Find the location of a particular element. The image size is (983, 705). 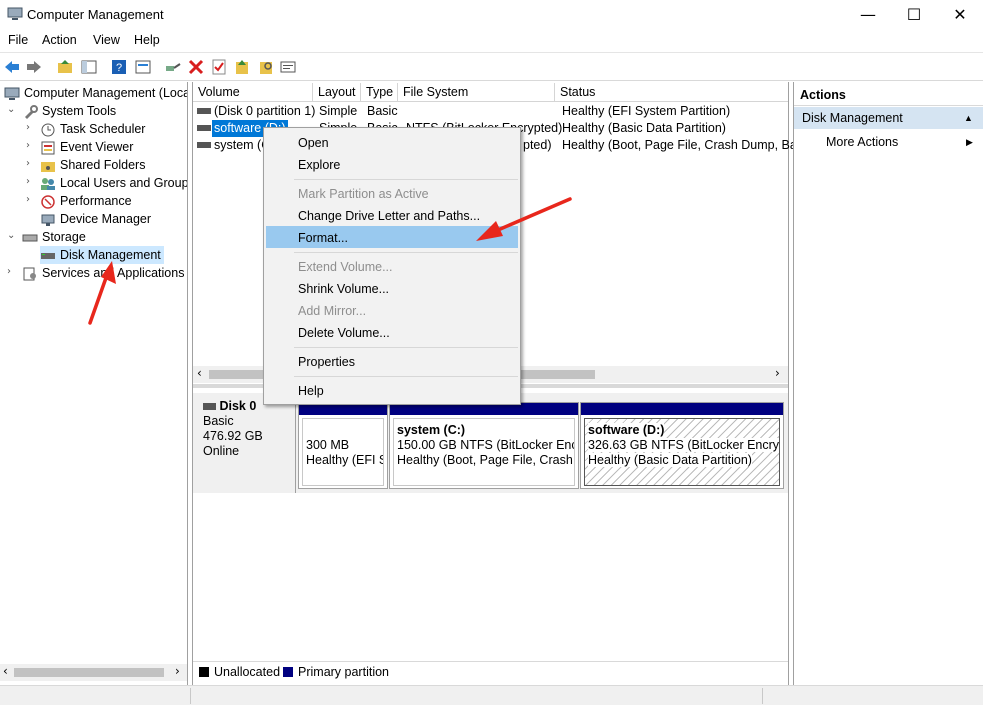

cell-type: Basic is located at coordinates (382, 111).